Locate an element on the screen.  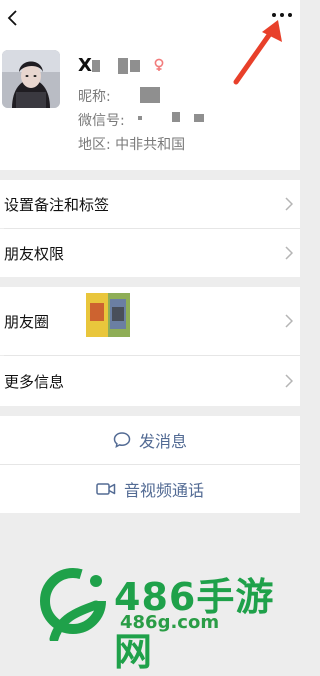
chat-bubble-icon is located at coordinates (122, 440).